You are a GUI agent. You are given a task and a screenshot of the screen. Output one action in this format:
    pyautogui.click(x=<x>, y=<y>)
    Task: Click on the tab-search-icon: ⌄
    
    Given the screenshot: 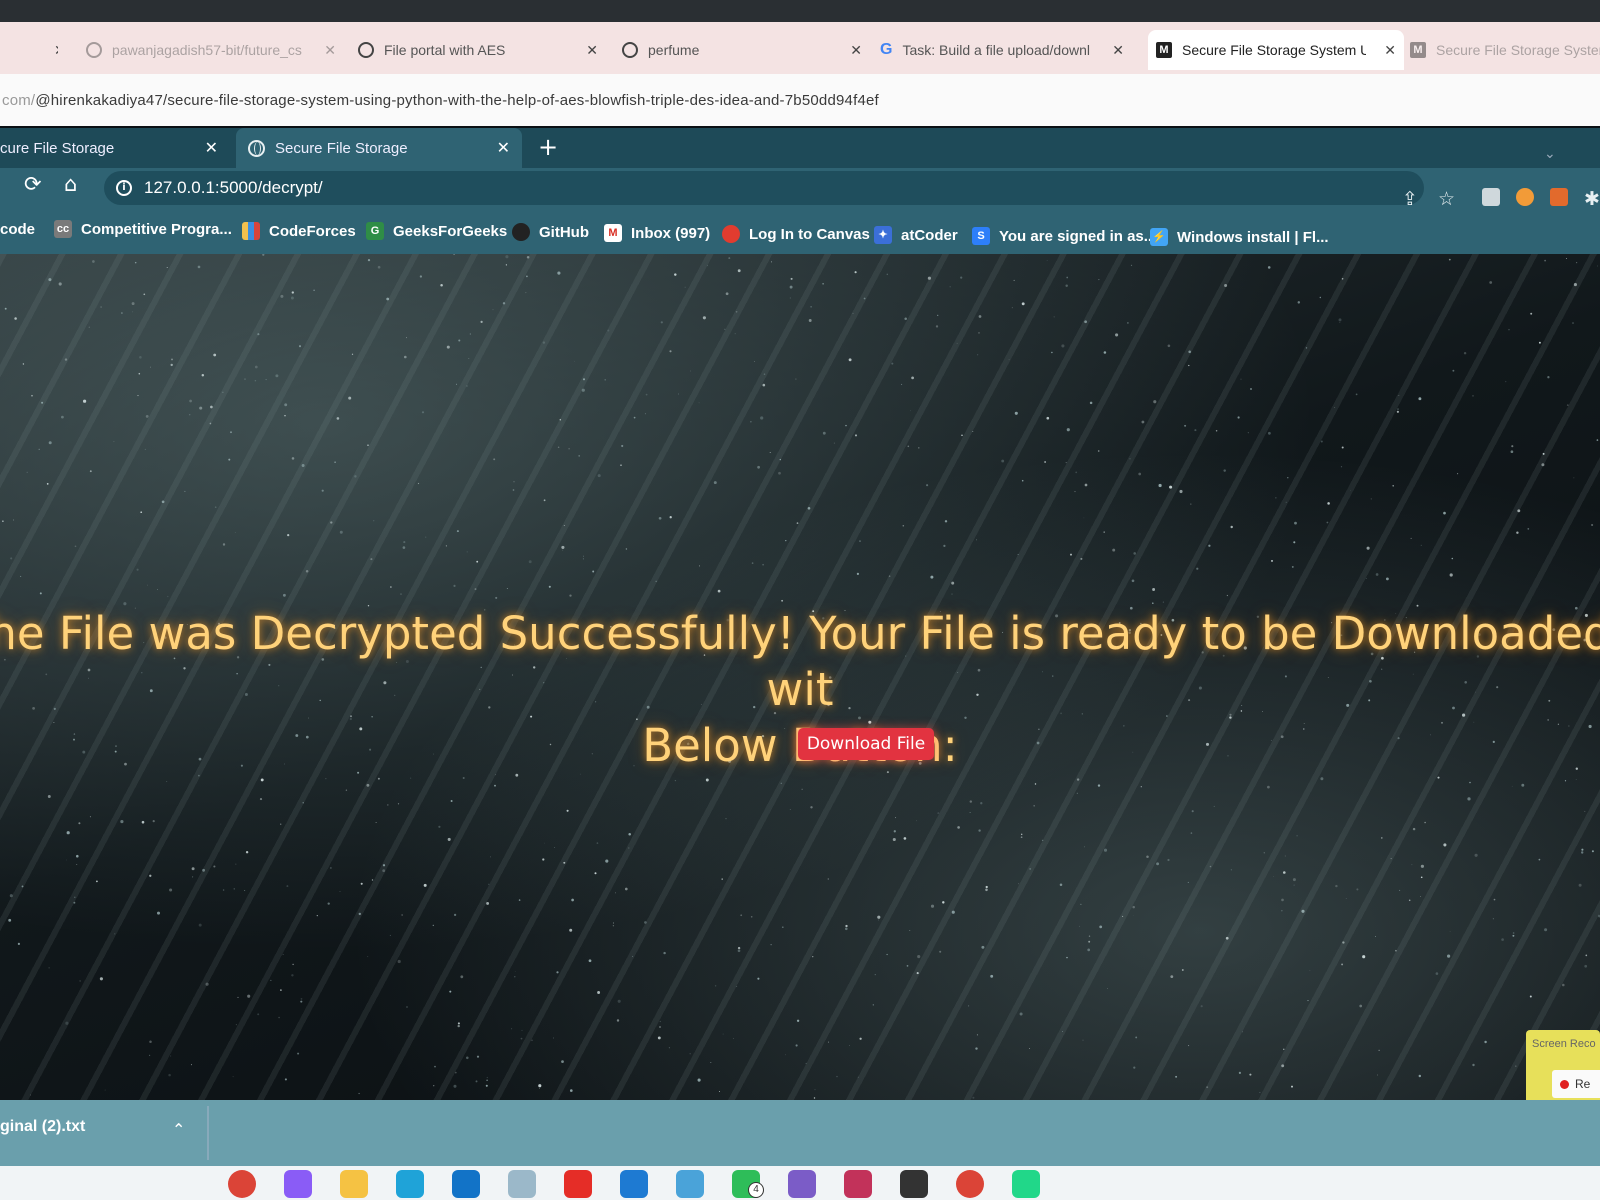 What is the action you would take?
    pyautogui.click(x=1550, y=154)
    